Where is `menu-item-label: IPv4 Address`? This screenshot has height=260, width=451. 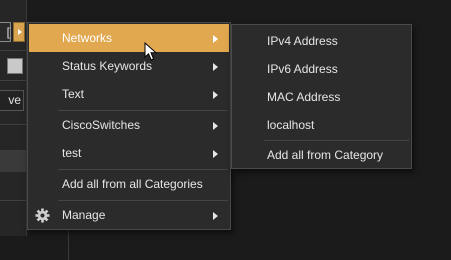 menu-item-label: IPv4 Address is located at coordinates (302, 41).